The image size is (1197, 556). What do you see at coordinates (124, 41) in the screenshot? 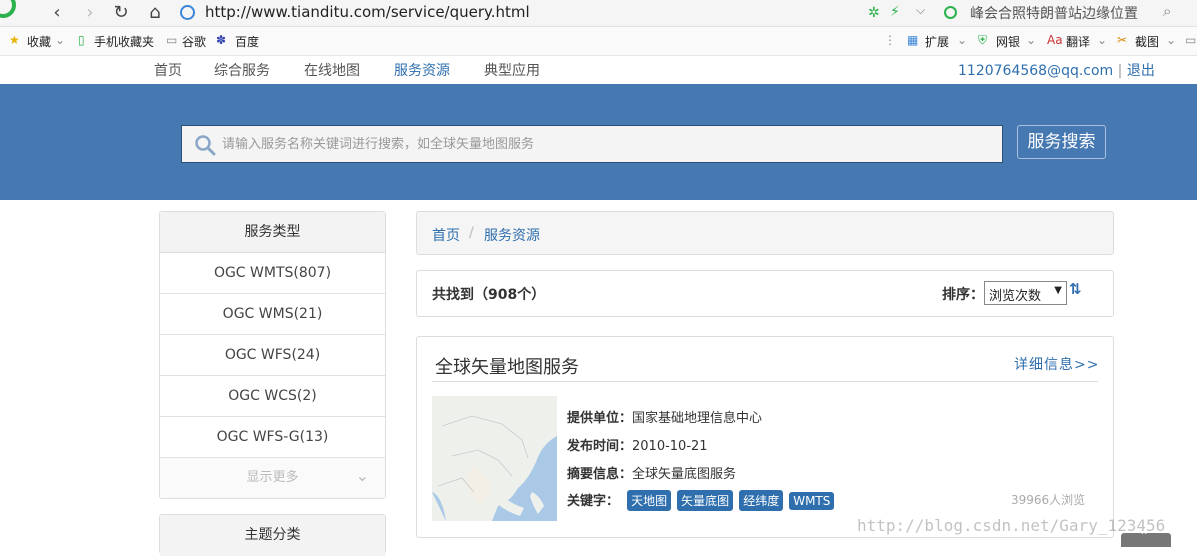
I see `bookmark-mobile: 手机收藏夹` at bounding box center [124, 41].